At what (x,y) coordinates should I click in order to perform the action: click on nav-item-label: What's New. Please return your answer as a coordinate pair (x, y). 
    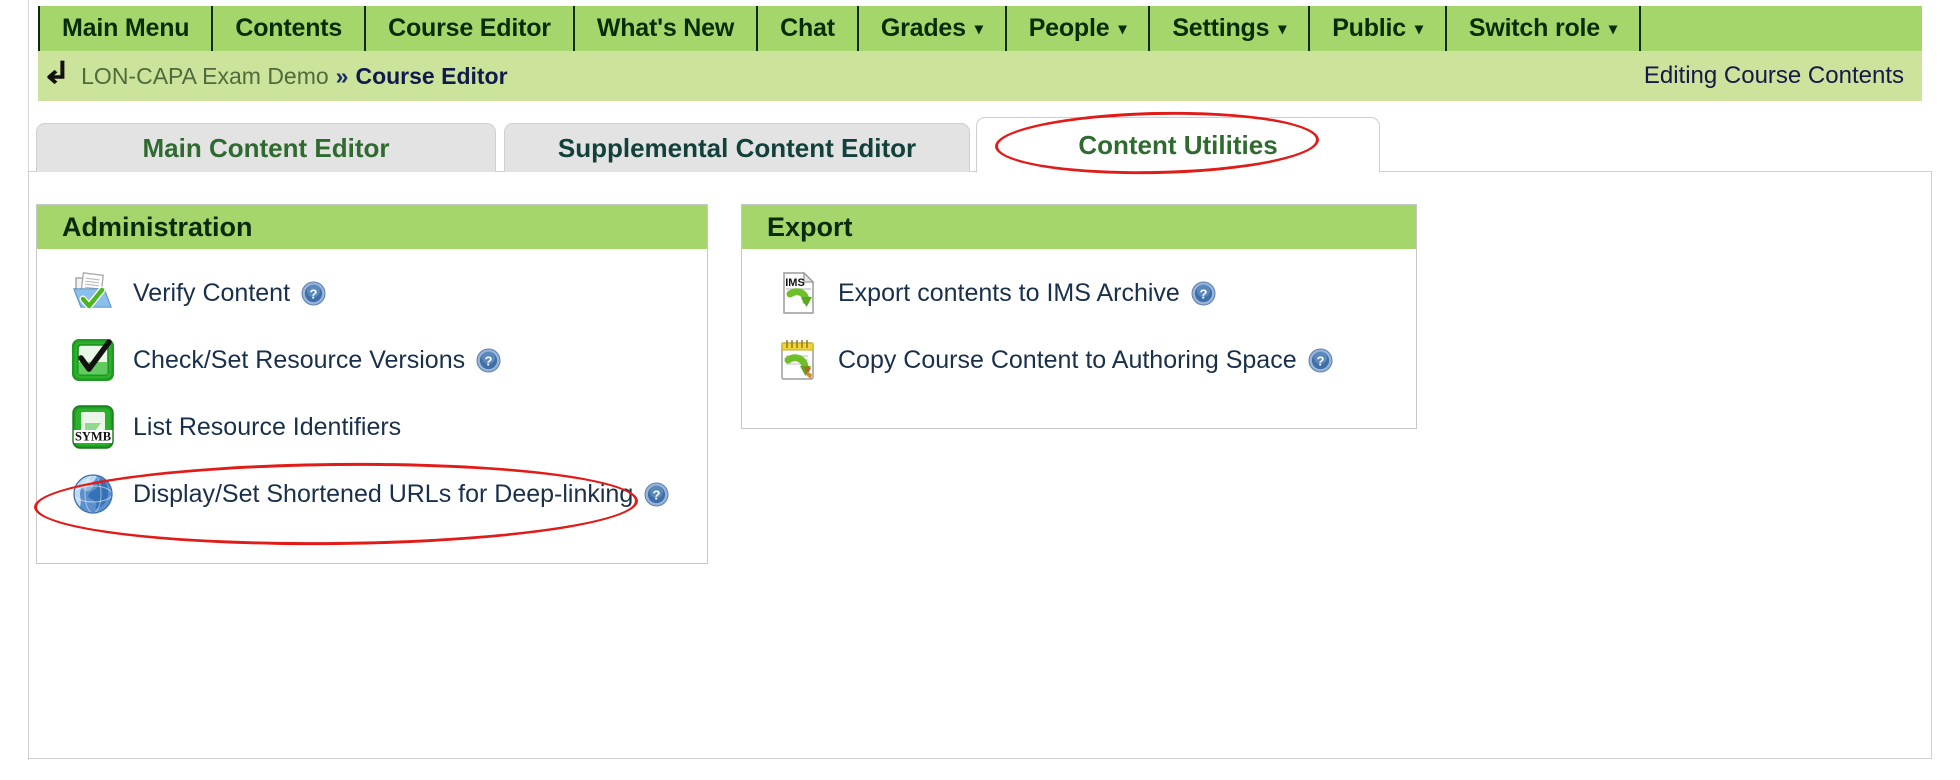
    Looking at the image, I should click on (665, 28).